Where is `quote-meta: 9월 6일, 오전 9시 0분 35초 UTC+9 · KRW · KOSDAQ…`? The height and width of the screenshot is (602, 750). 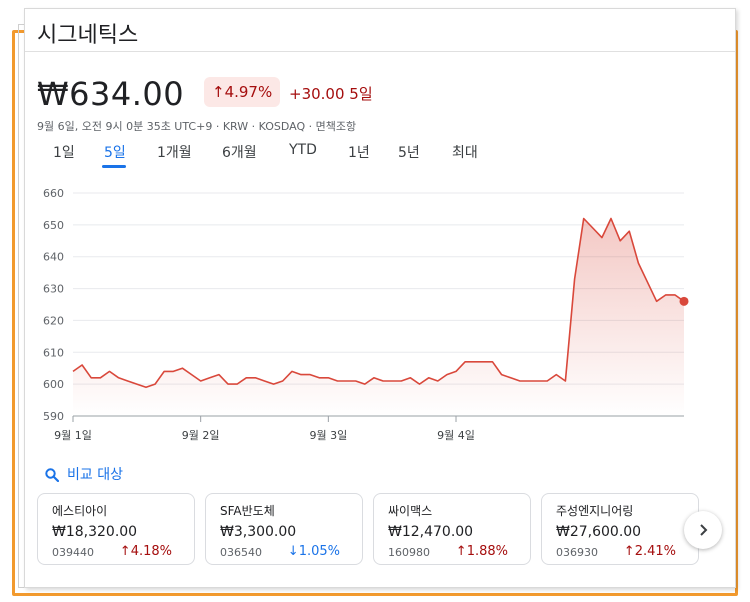 quote-meta: 9월 6일, 오전 9시 0분 35초 UTC+9 · KRW · KOSDAQ… is located at coordinates (197, 126).